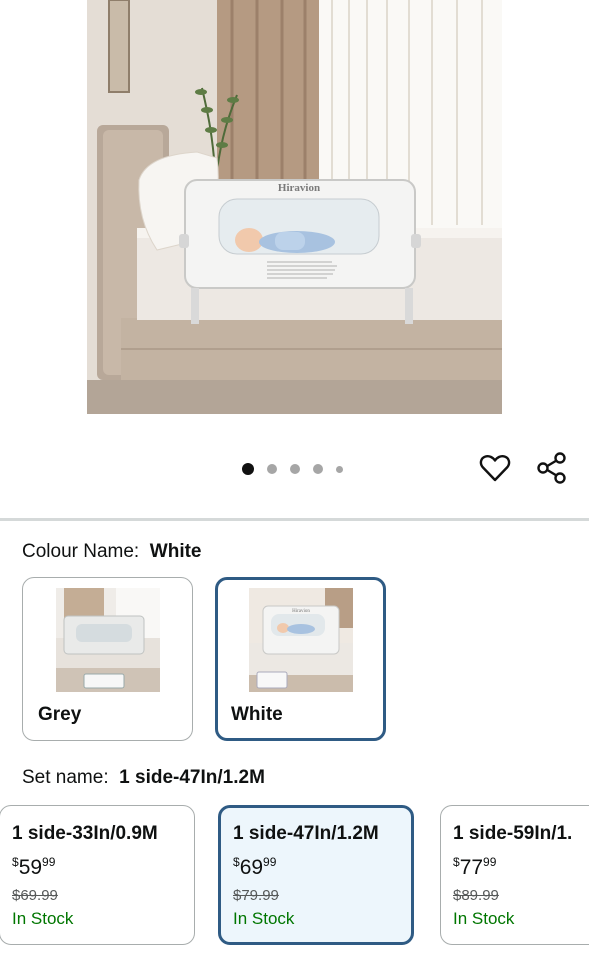  I want to click on set-option-price: $5999, so click(34, 867).